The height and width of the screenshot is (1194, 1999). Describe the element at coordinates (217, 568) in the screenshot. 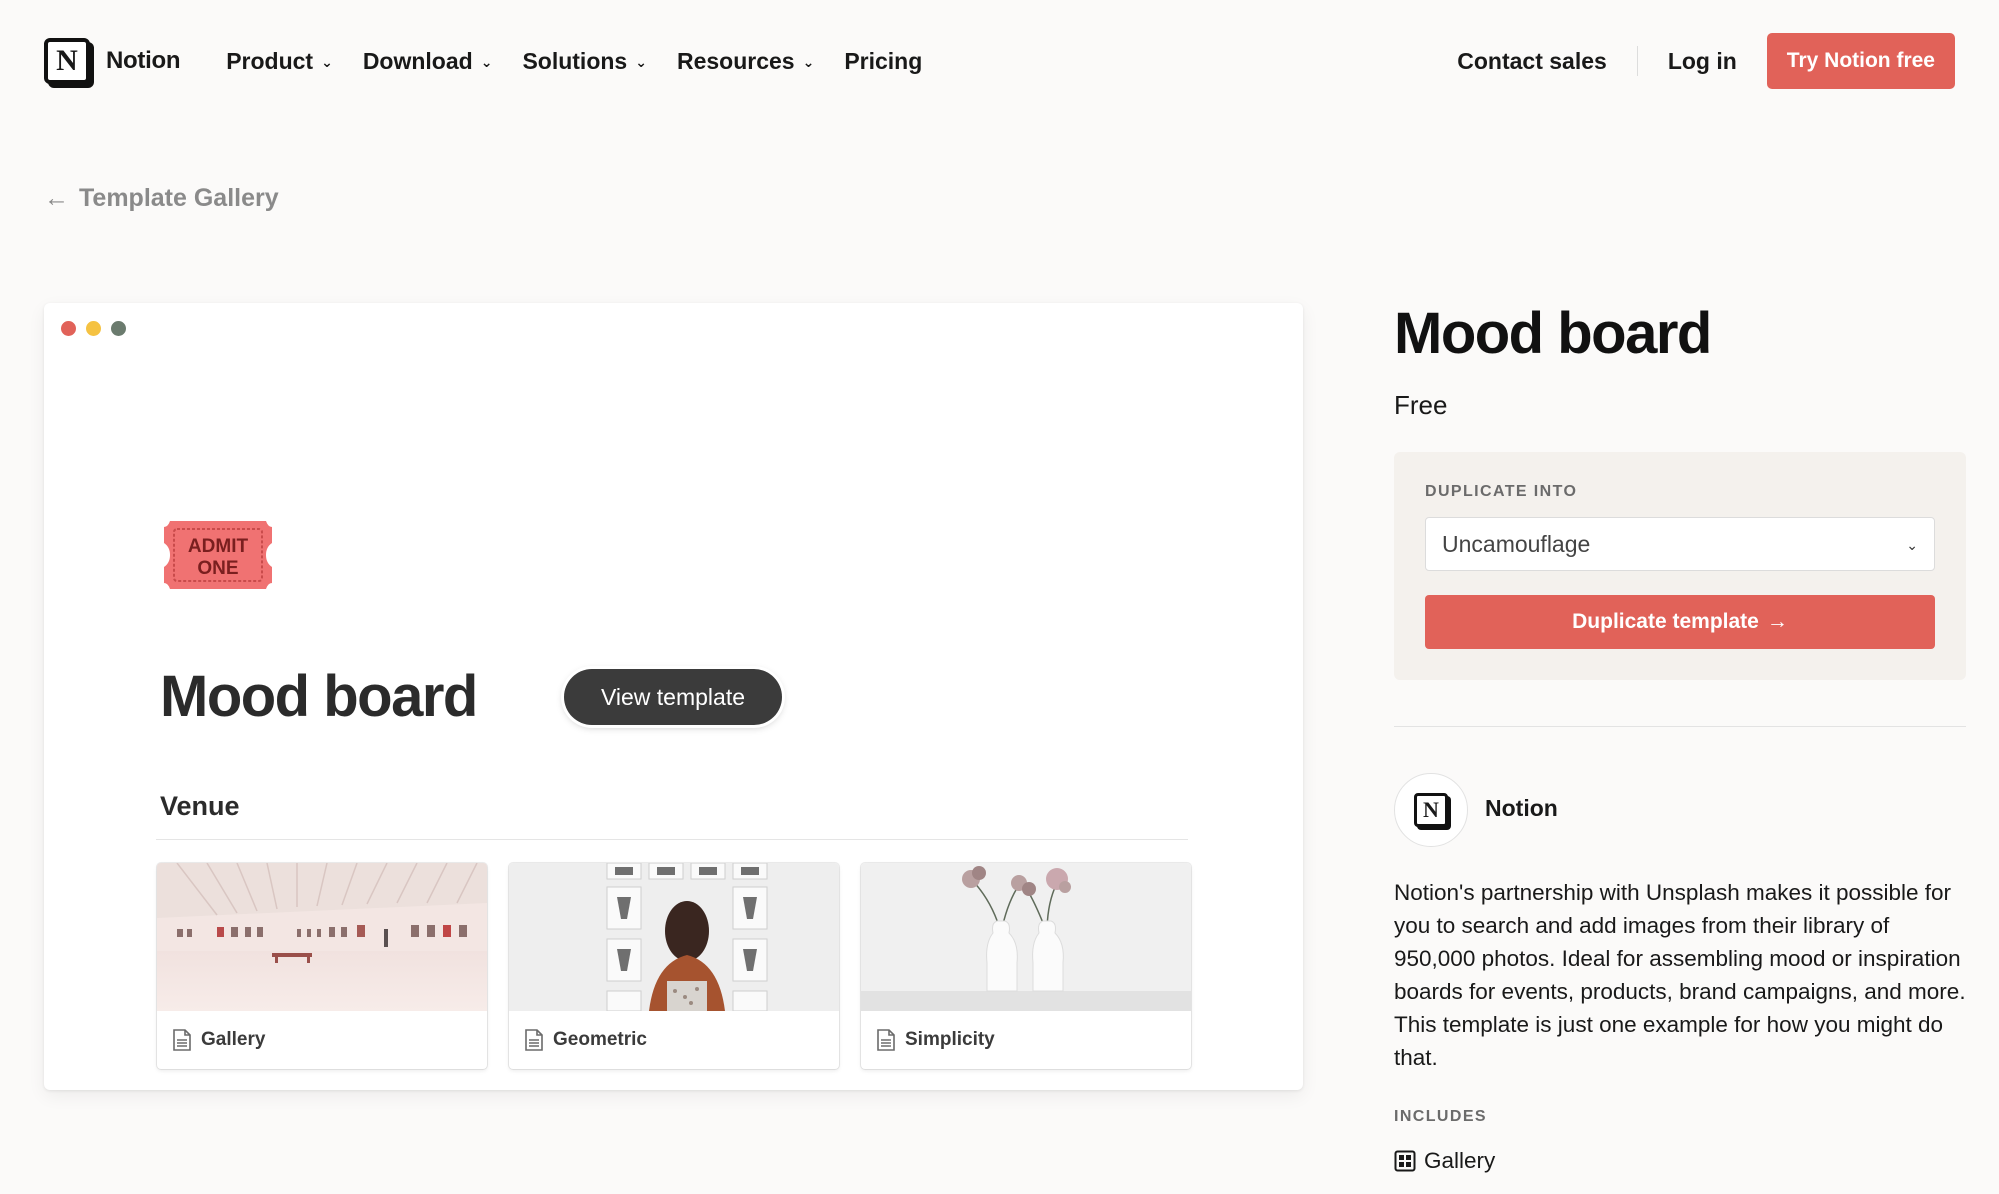

I see `ticket-text-one: ONE` at that location.